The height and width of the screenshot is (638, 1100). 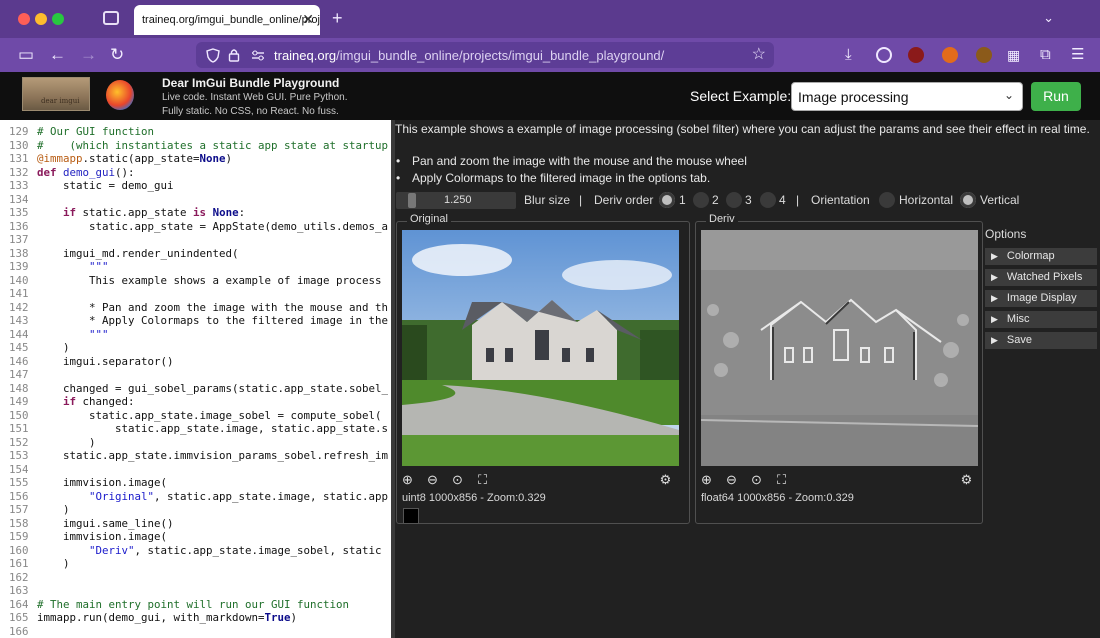 What do you see at coordinates (19, 469) in the screenshot?
I see `line-number: 154` at bounding box center [19, 469].